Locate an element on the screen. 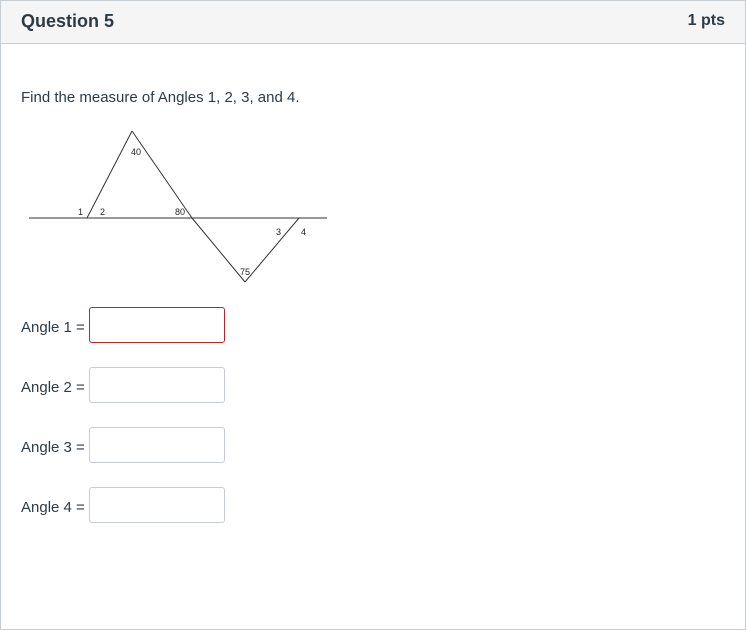 This screenshot has width=746, height=632. lower-triangle-left-side is located at coordinates (218, 250).